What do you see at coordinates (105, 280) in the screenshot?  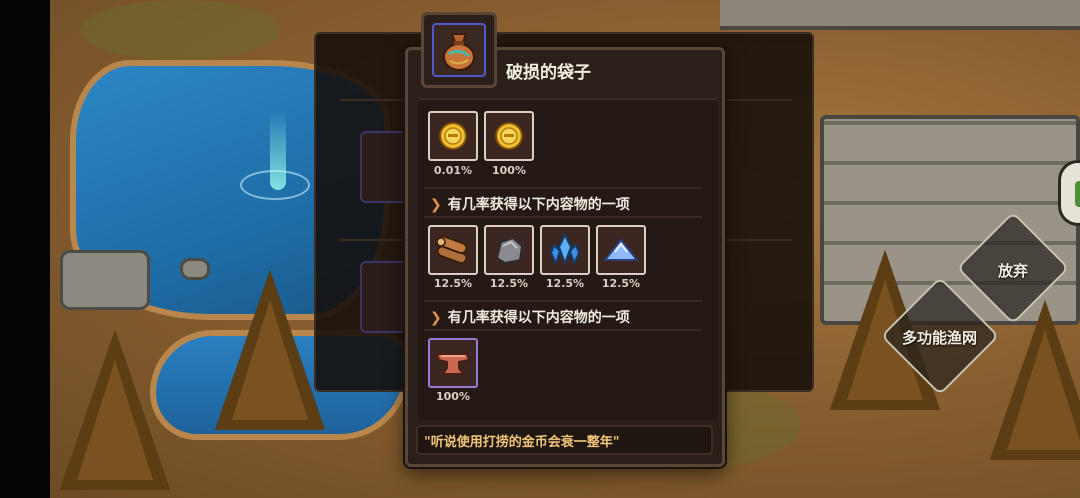 I see `boulder` at bounding box center [105, 280].